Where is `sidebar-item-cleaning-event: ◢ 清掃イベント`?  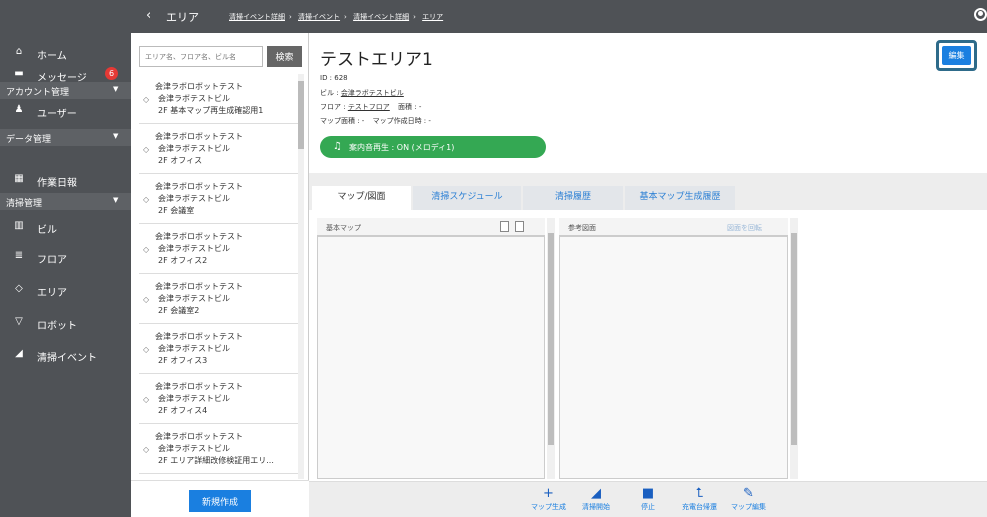
sidebar-item-cleaning-event: ◢ 清掃イベント is located at coordinates (65, 355).